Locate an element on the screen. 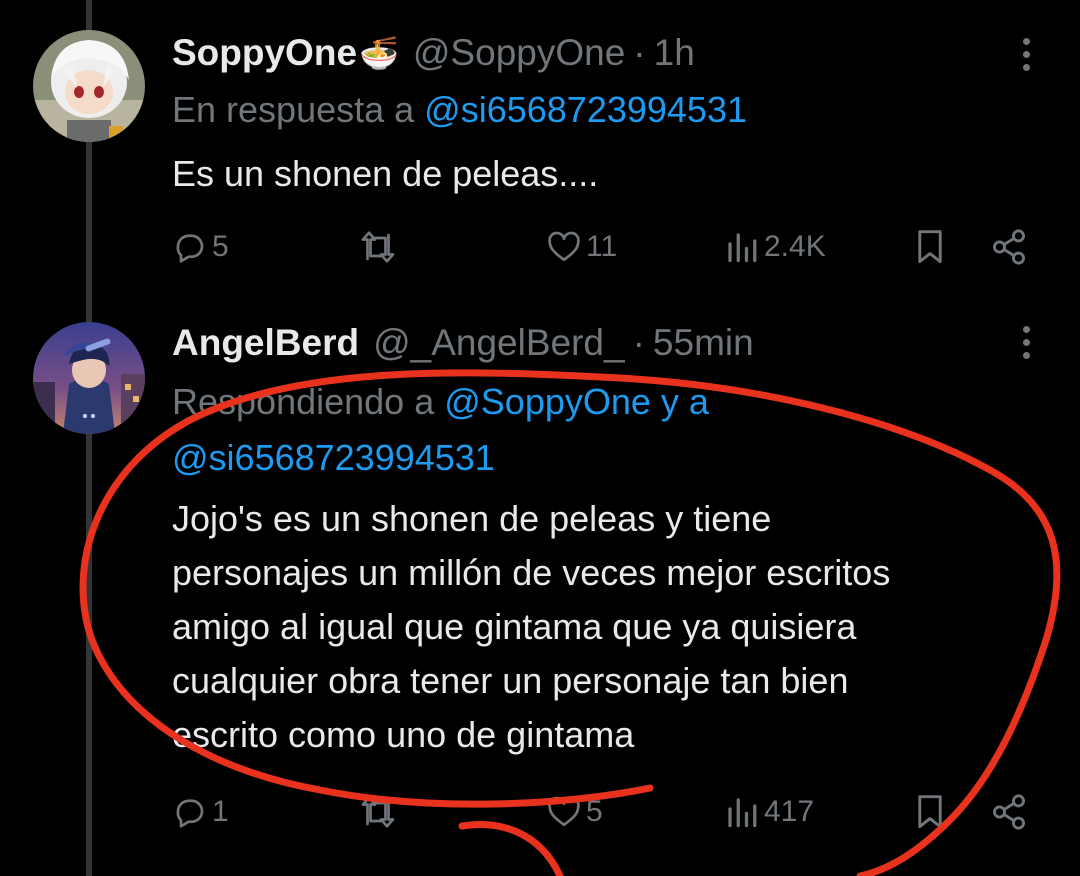 Image resolution: width=1080 pixels, height=876 pixels. reply-button: 5 is located at coordinates (200, 247).